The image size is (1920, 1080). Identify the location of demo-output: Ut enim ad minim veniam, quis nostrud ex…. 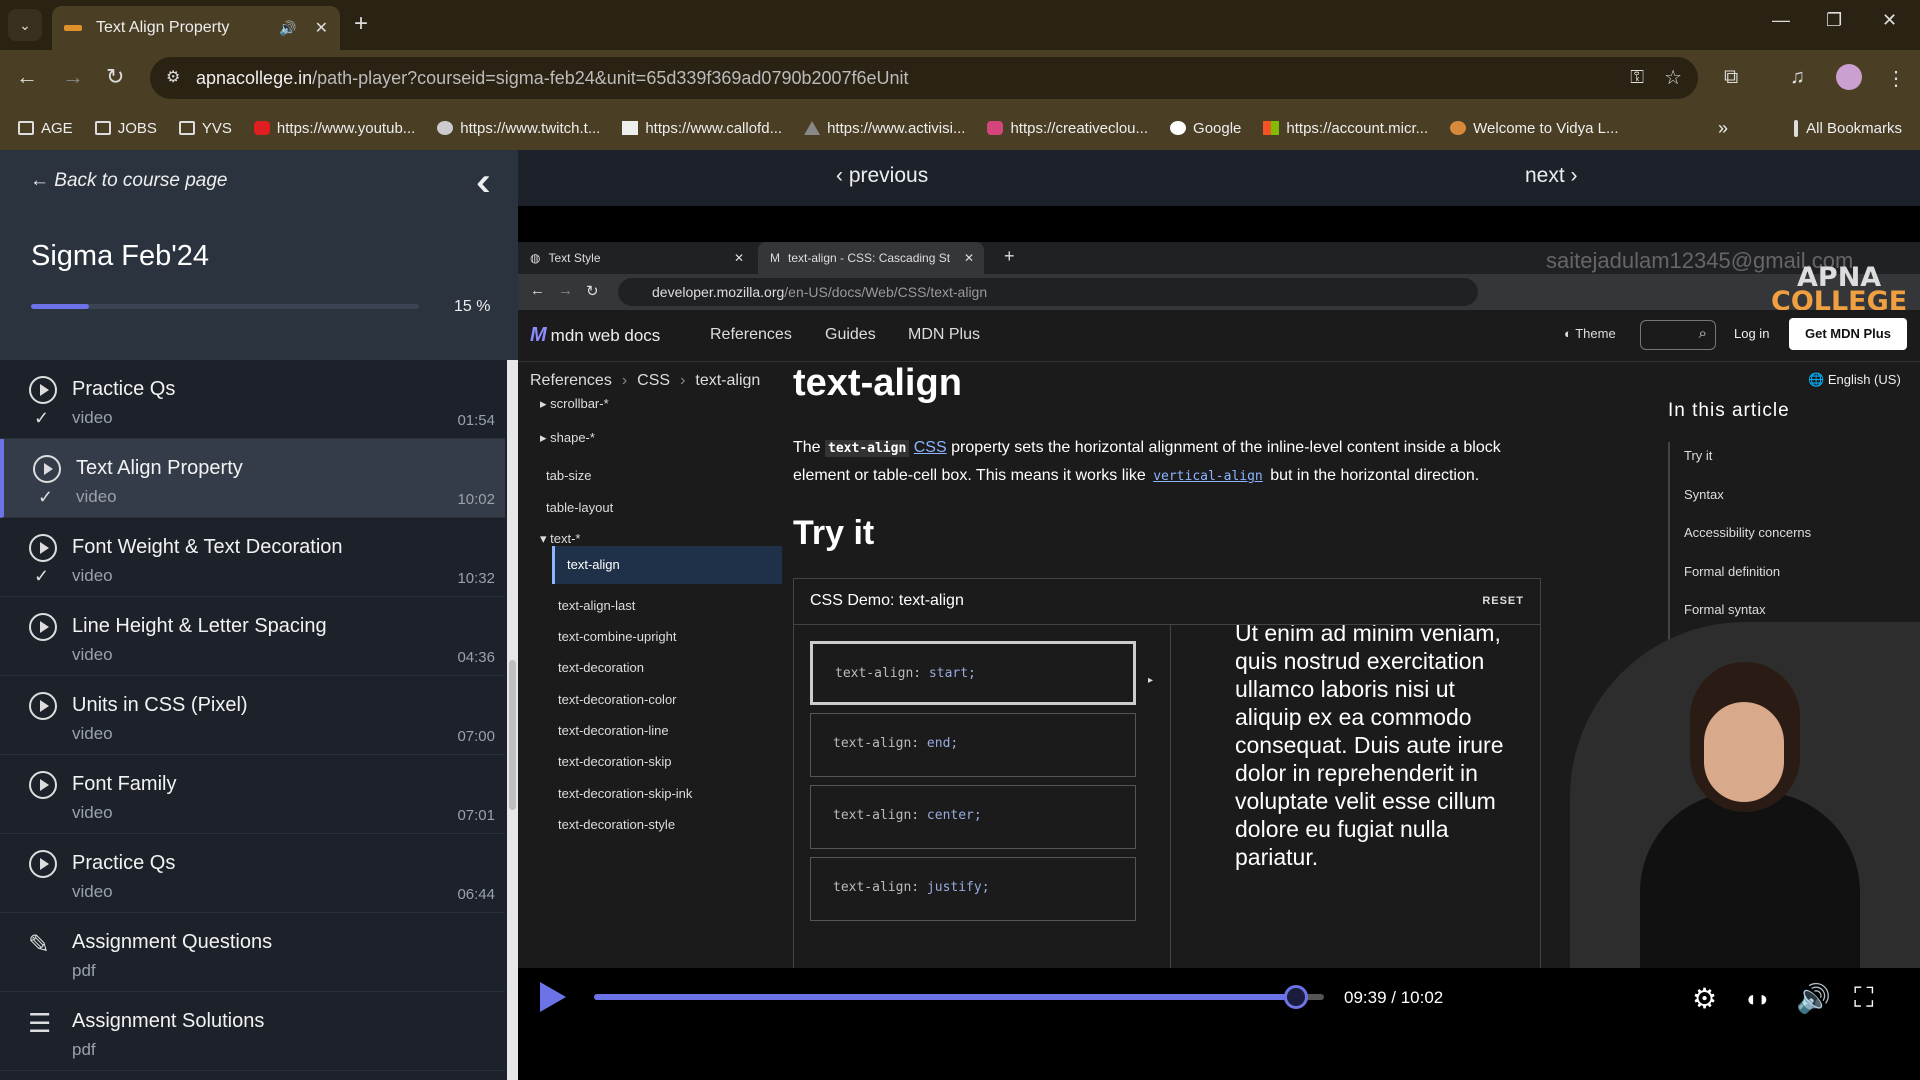
(1355, 796).